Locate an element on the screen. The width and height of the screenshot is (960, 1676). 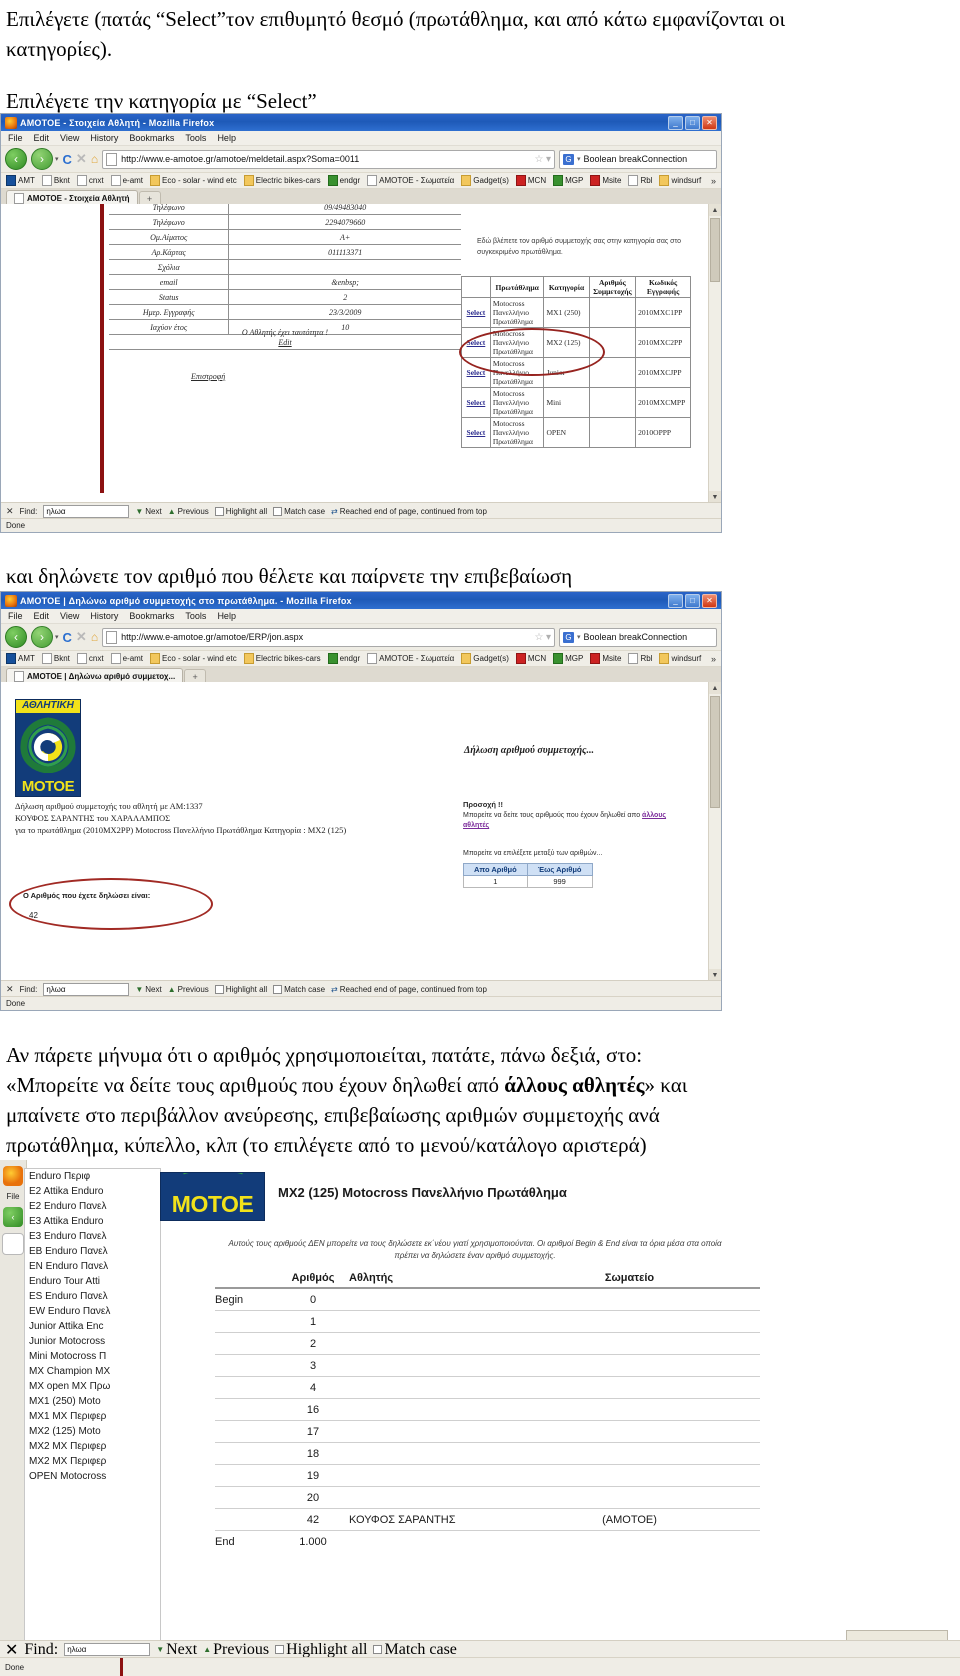
list-item: MX open MX Πρω is located at coordinates (92, 1386).